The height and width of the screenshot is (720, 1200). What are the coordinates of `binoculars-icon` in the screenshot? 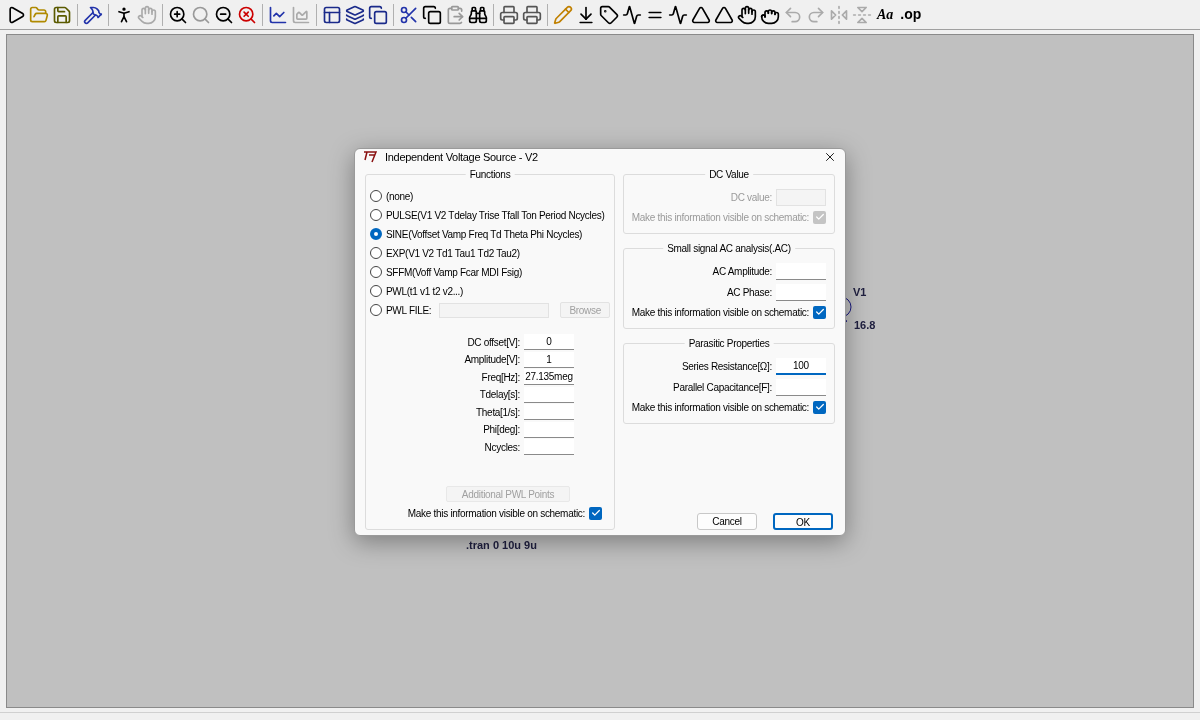 It's located at (478, 14).